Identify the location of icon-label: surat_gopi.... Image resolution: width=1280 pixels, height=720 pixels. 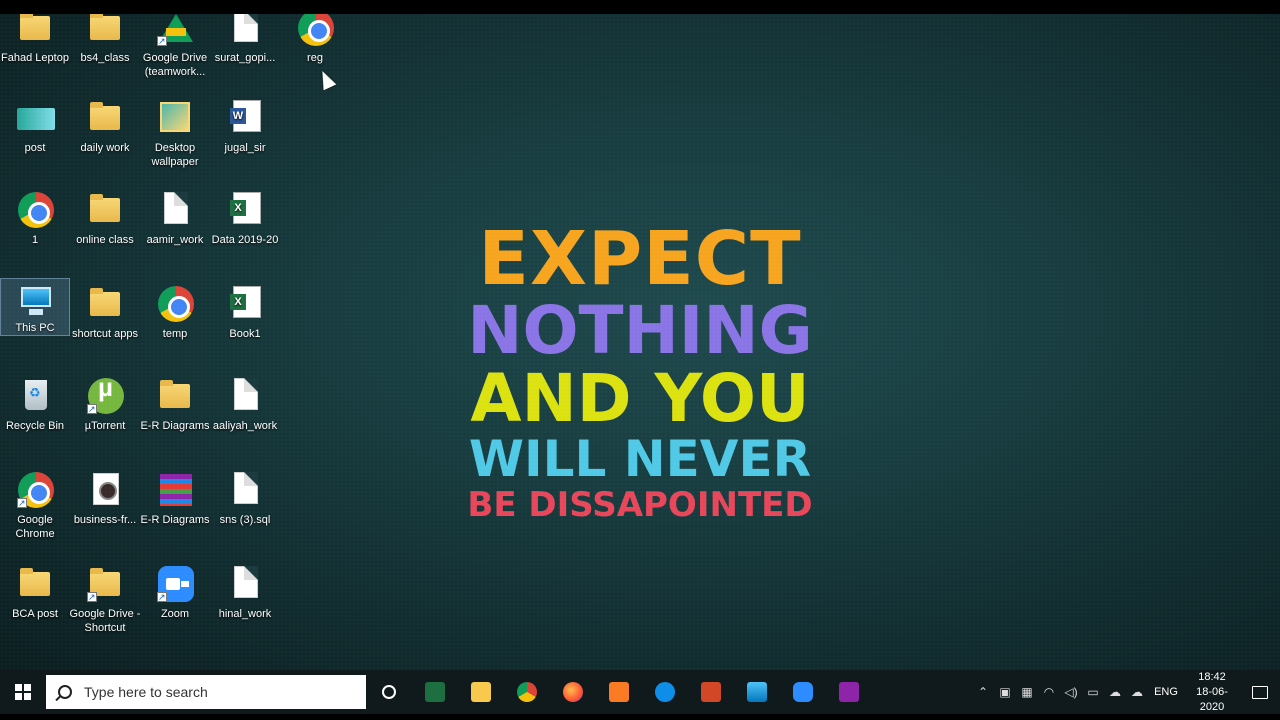
(245, 58).